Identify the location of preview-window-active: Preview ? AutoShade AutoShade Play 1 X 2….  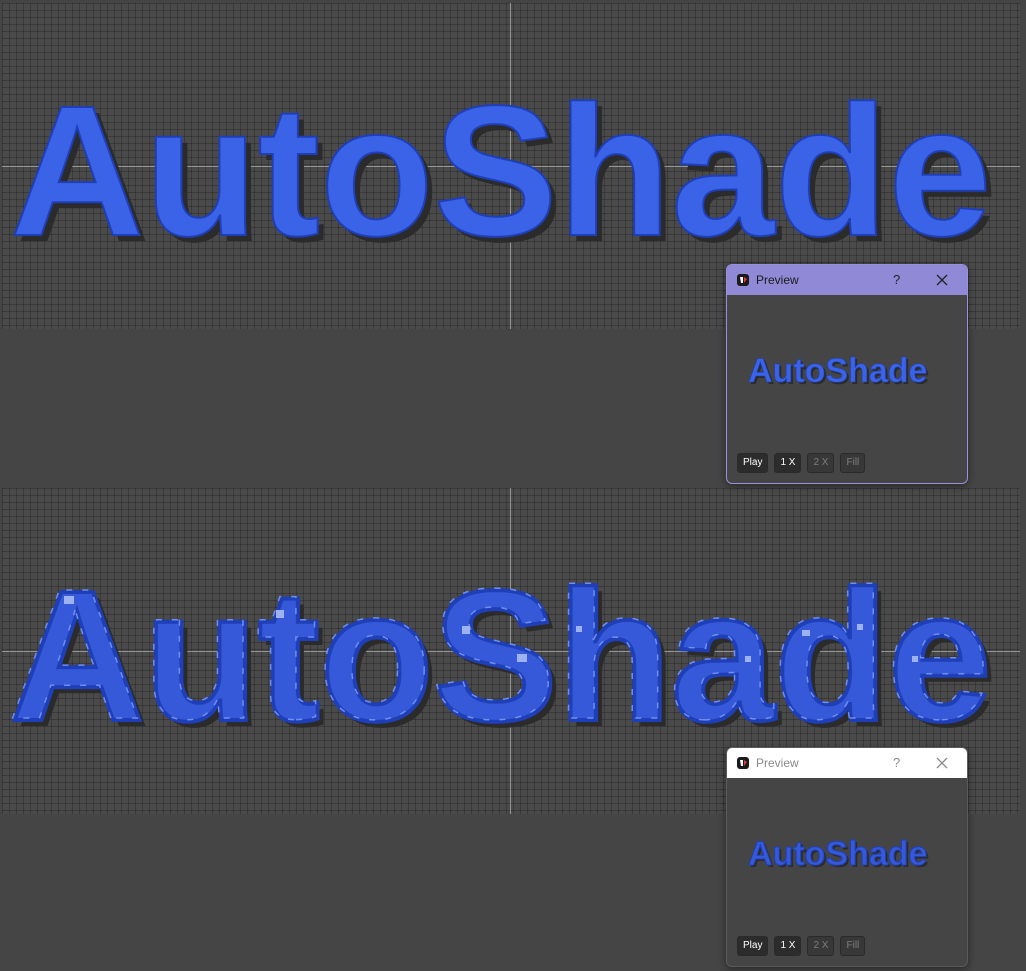
(847, 374).